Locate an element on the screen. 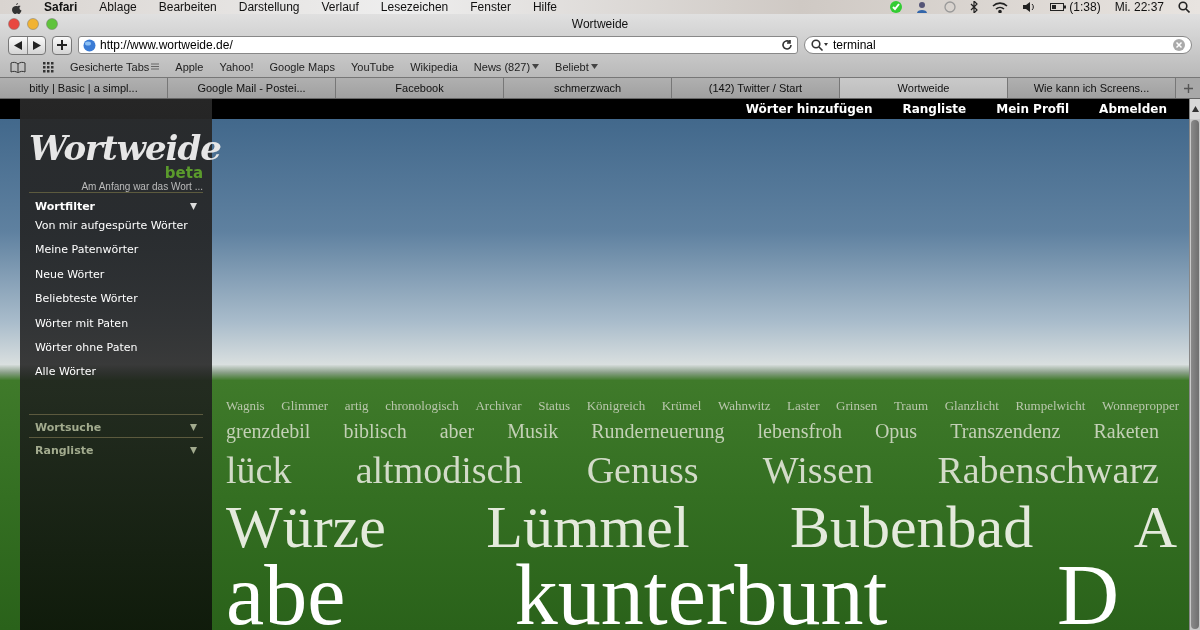 This screenshot has height=630, width=1200. bookmark-item: Beliebt is located at coordinates (576, 66).